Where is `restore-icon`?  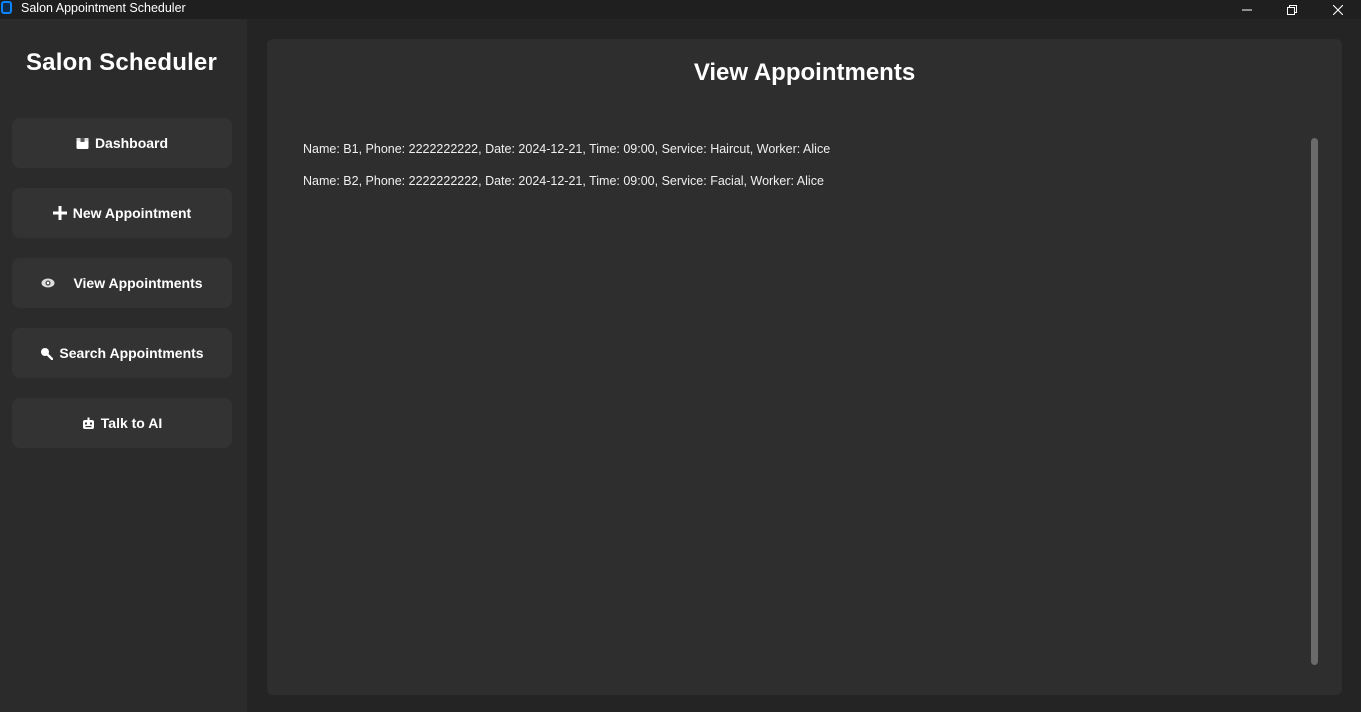
restore-icon is located at coordinates (1292, 9).